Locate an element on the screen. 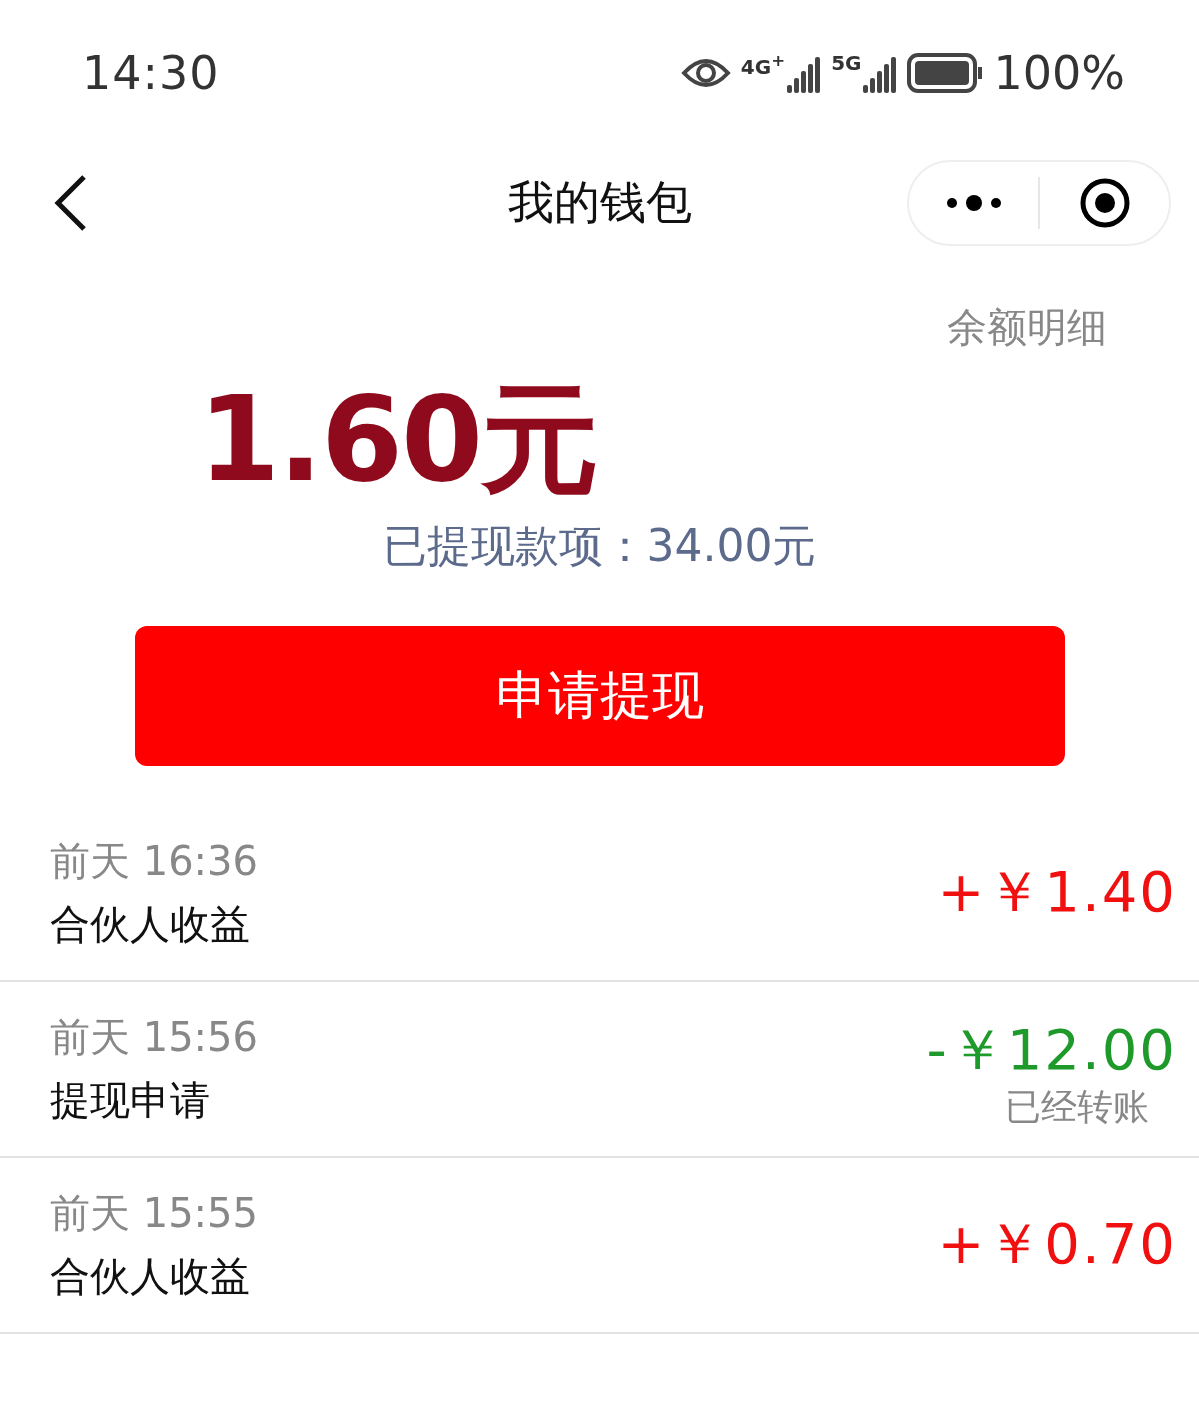 The width and height of the screenshot is (1199, 1402). page-title: 我的钱包 is located at coordinates (599, 202).